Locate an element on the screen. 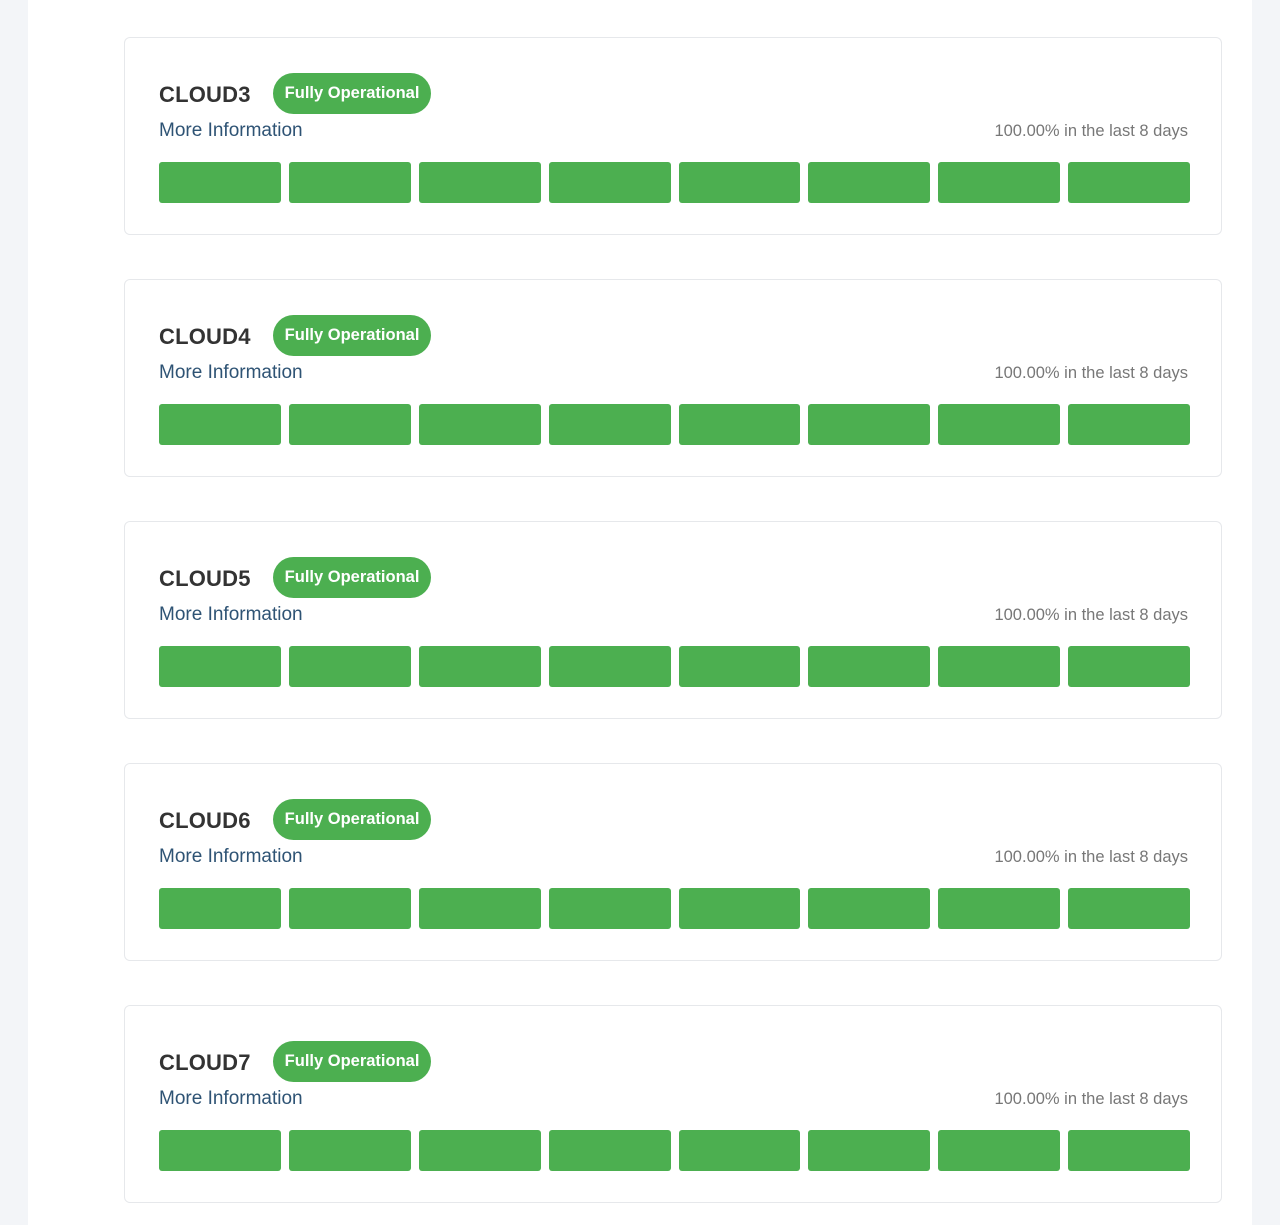  service-header: CLOUD5 Fully Operational is located at coordinates (295, 577).